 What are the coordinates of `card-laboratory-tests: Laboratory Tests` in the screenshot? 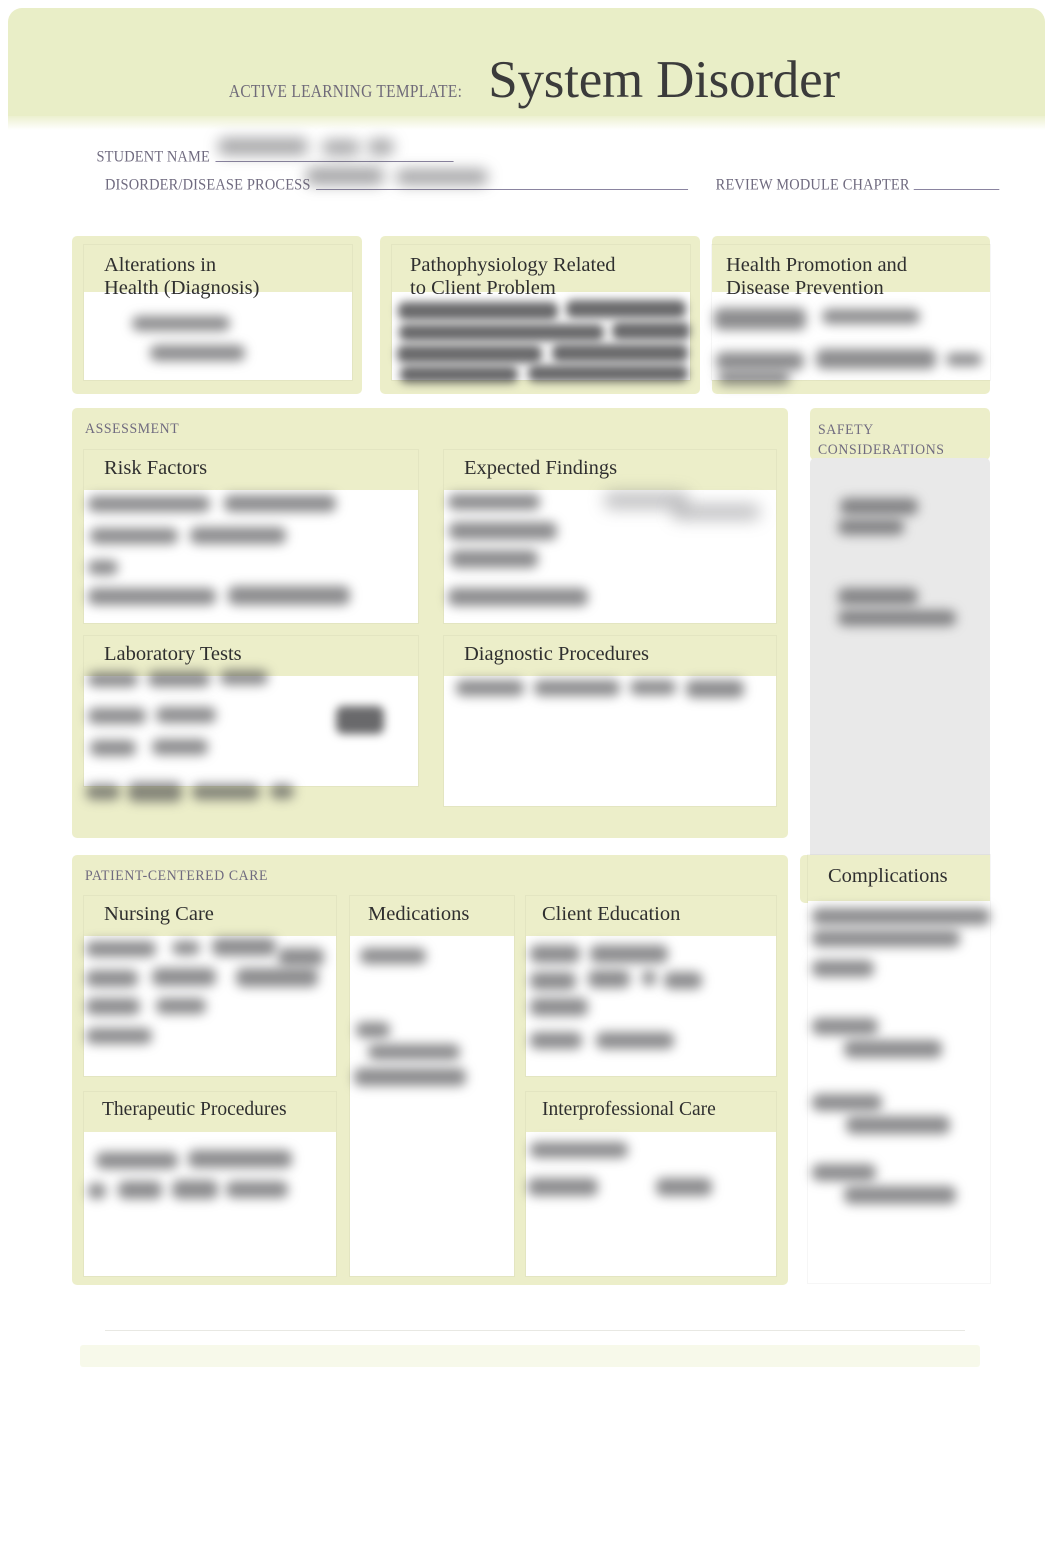 It's located at (251, 711).